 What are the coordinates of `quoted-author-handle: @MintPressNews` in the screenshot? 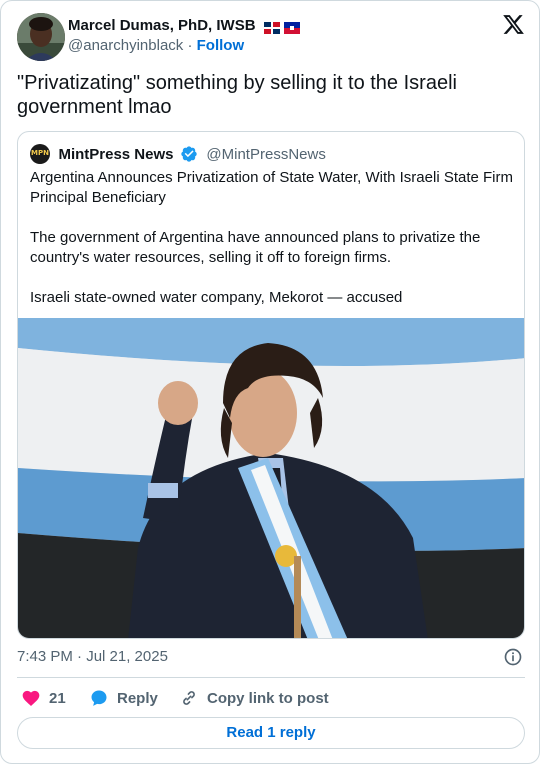 It's located at (266, 154).